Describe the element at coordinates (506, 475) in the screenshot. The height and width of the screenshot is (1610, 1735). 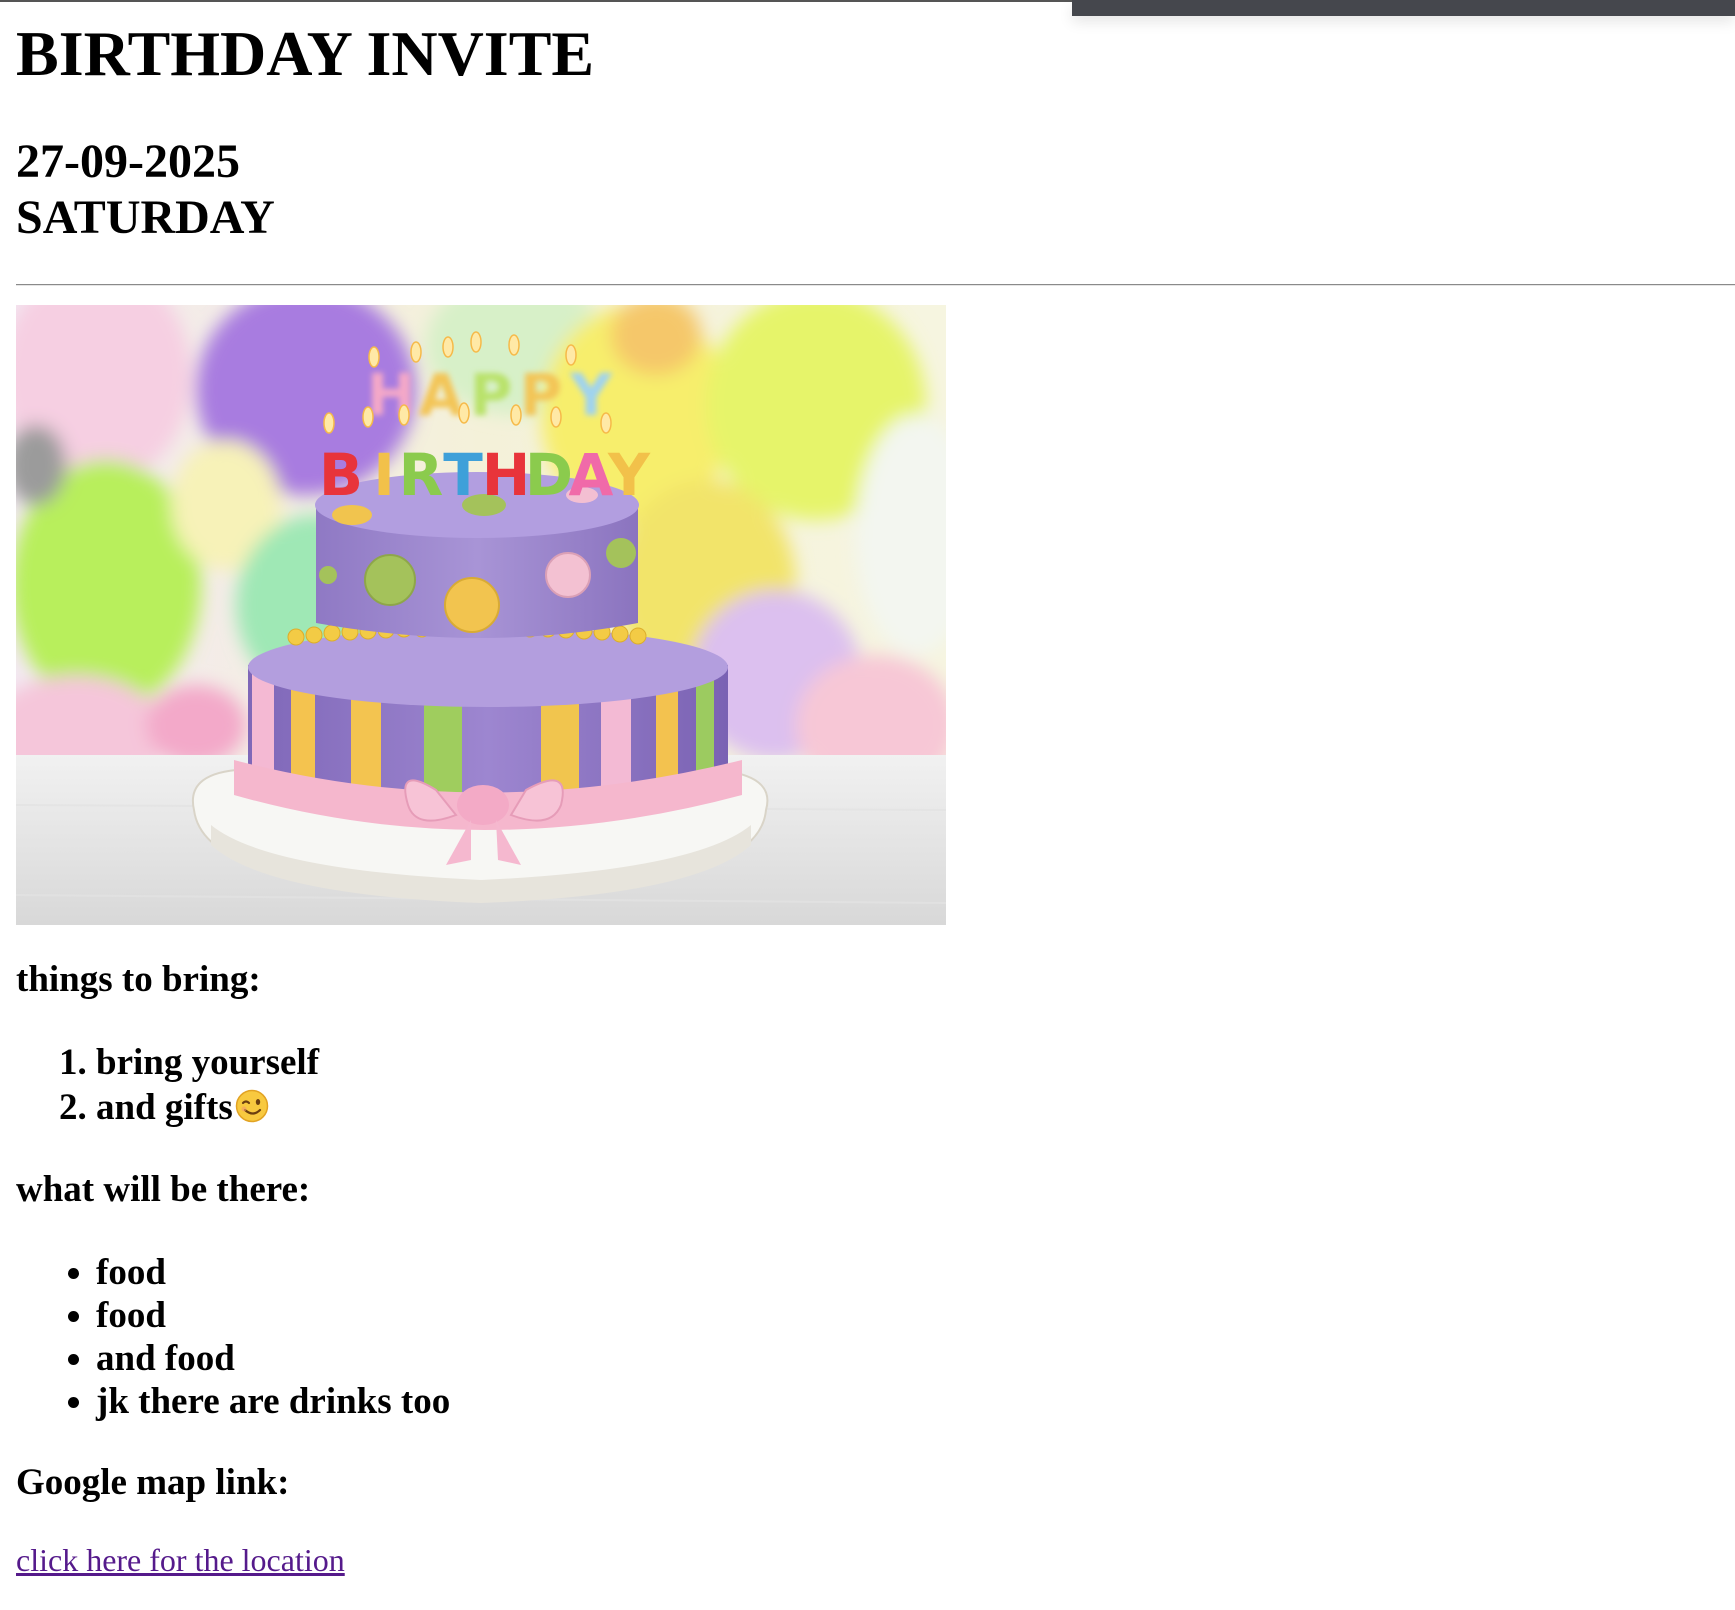
I see `svg-text: H` at that location.